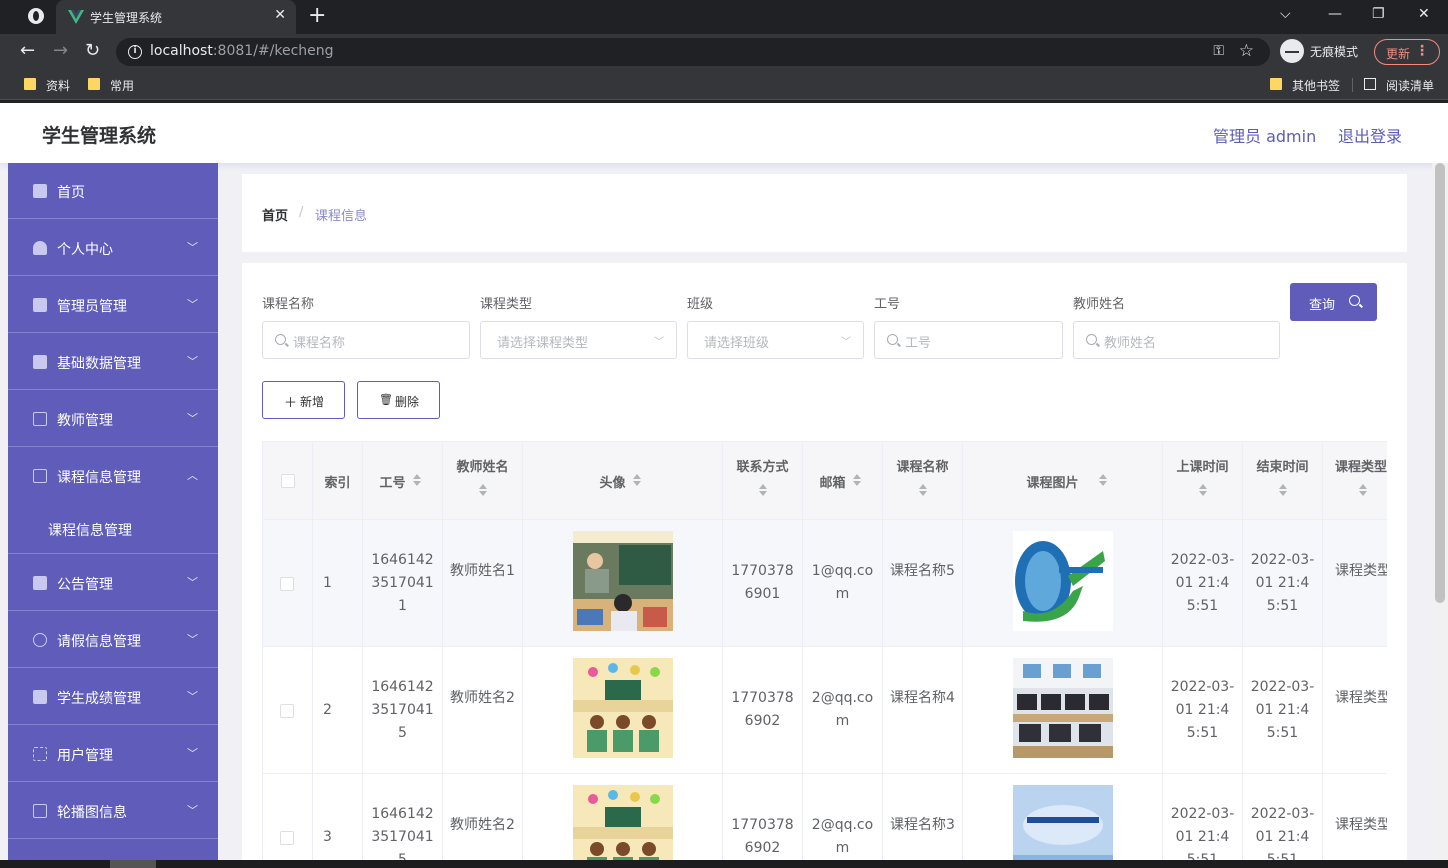  What do you see at coordinates (887, 304) in the screenshot?
I see `staff-no-label: 工号` at bounding box center [887, 304].